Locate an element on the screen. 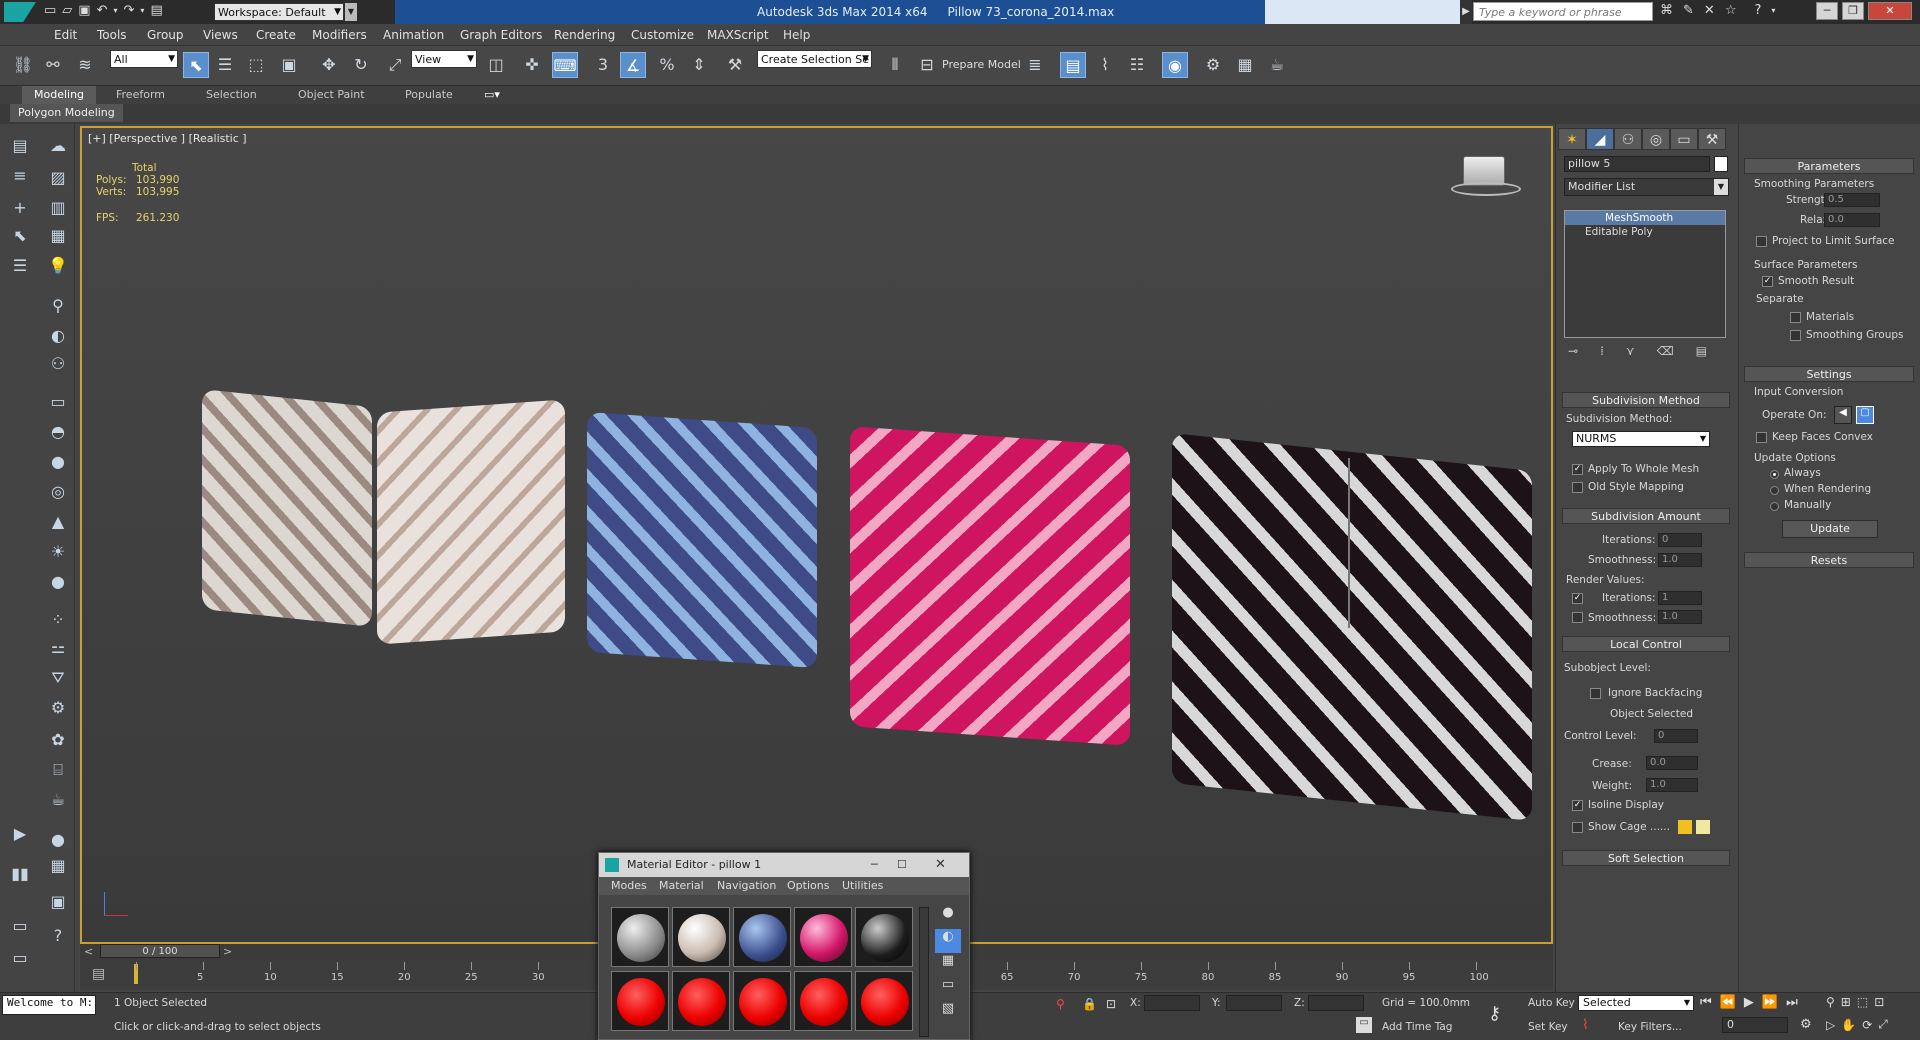 The height and width of the screenshot is (1040, 1920). undo-icon: ↶ is located at coordinates (102, 10).